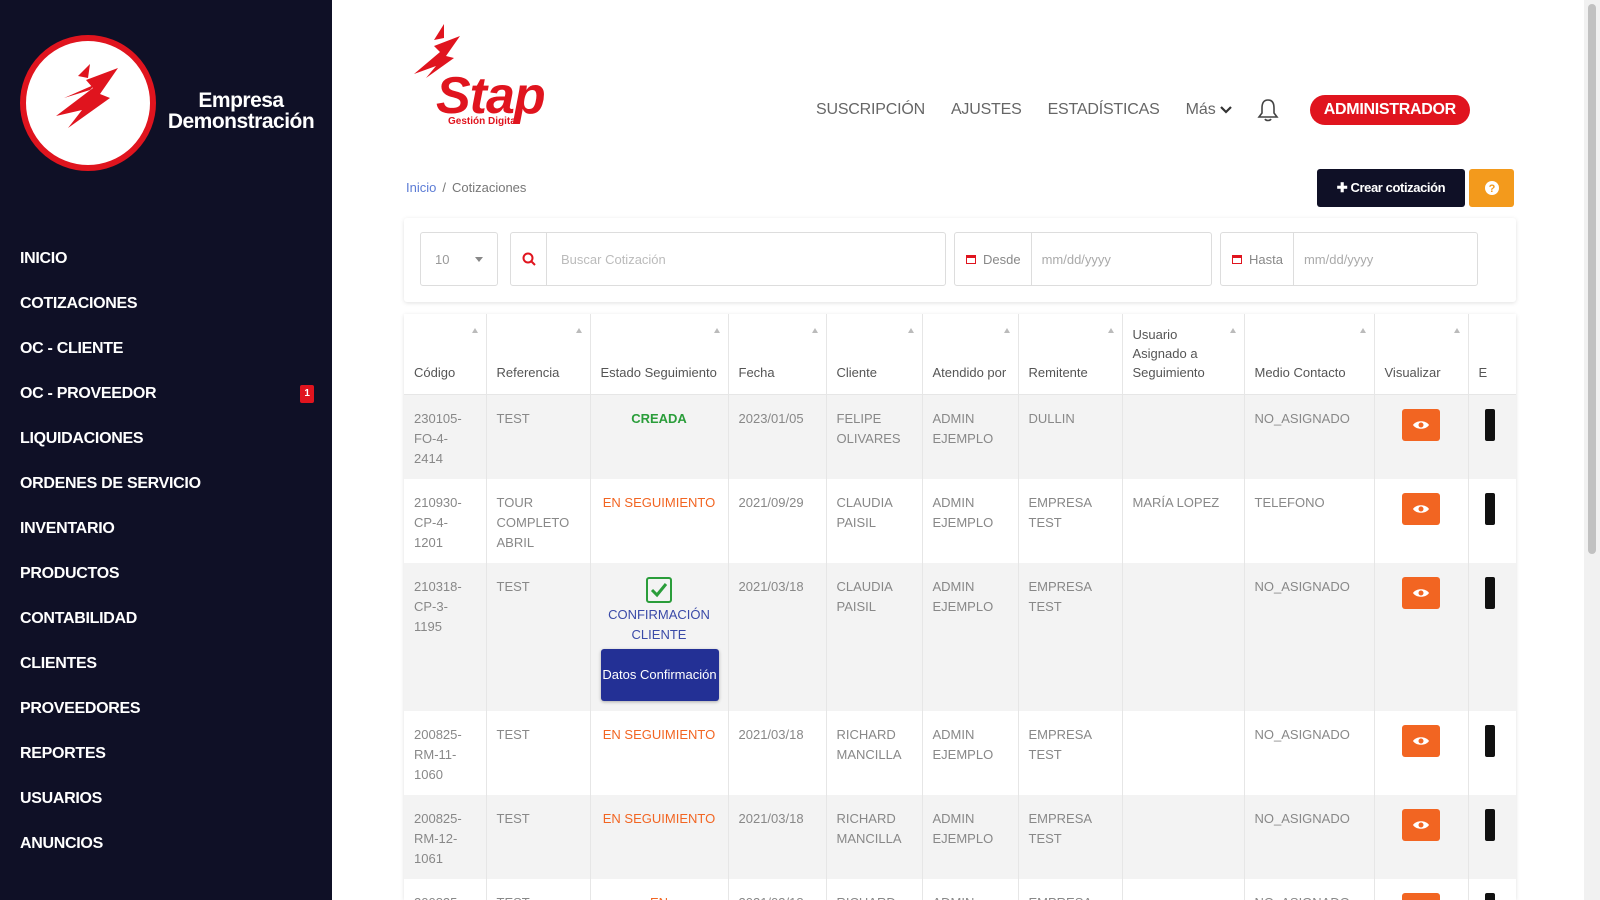 The height and width of the screenshot is (900, 1600). I want to click on caret-down-icon, so click(479, 259).